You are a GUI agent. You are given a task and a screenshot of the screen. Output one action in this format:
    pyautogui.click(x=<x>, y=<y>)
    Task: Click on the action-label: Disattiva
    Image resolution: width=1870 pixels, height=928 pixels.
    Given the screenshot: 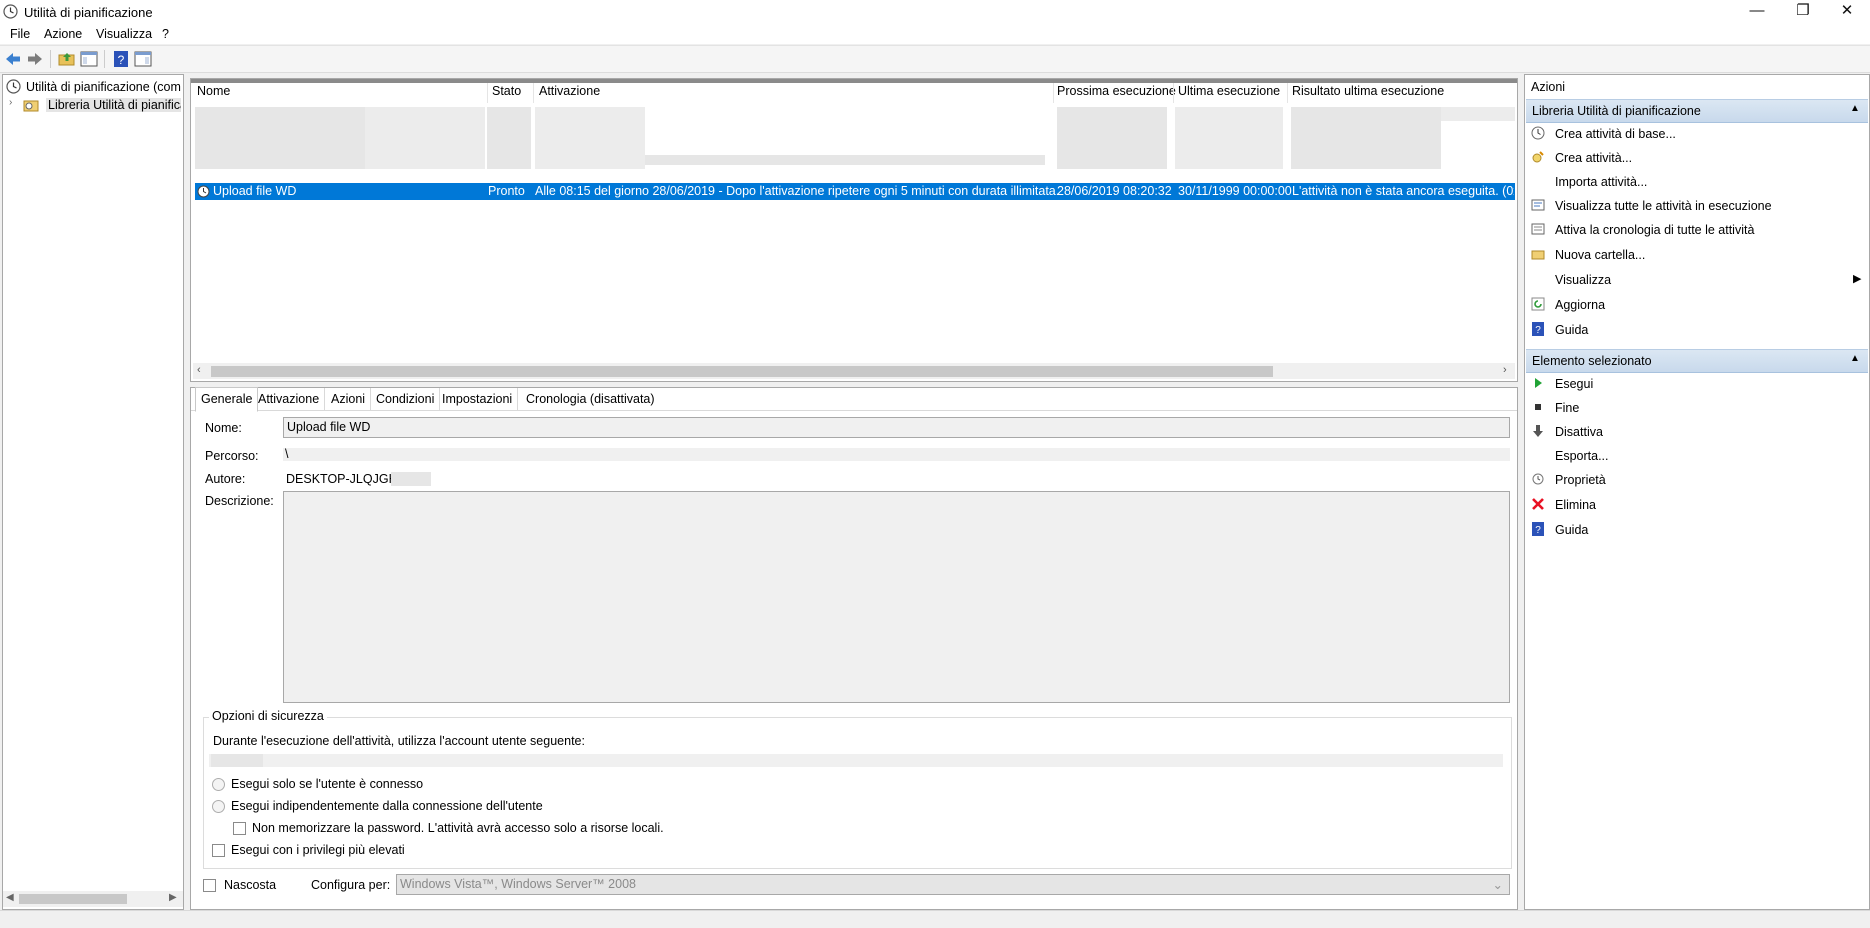 What is the action you would take?
    pyautogui.click(x=1579, y=432)
    